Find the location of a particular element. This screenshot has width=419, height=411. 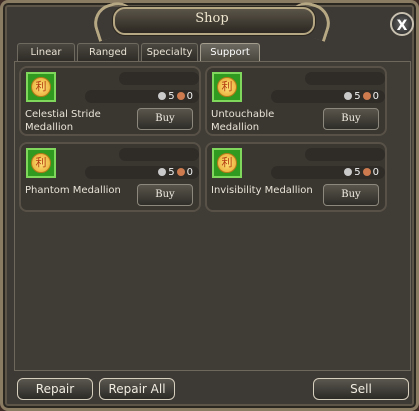

item-name: Invisibility Medallion is located at coordinates (262, 190).